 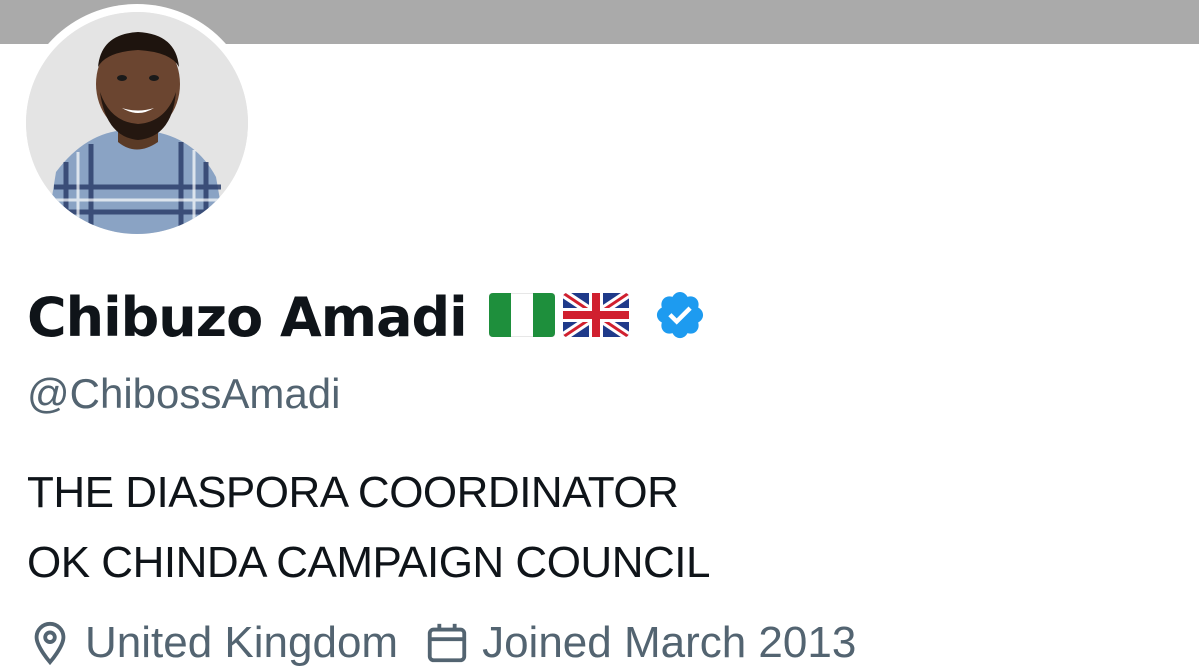 What do you see at coordinates (595, 317) in the screenshot?
I see `uk-flag-icon` at bounding box center [595, 317].